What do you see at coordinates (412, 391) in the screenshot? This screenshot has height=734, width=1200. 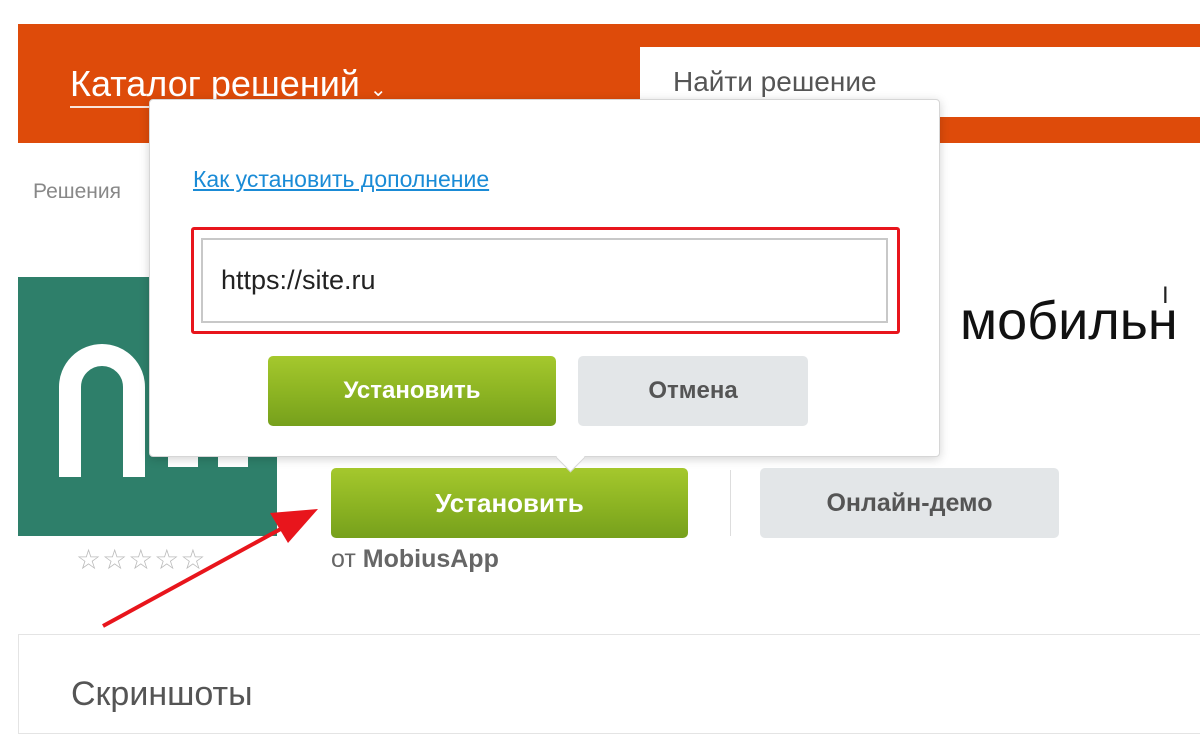 I see `popup-install-button: Установить` at bounding box center [412, 391].